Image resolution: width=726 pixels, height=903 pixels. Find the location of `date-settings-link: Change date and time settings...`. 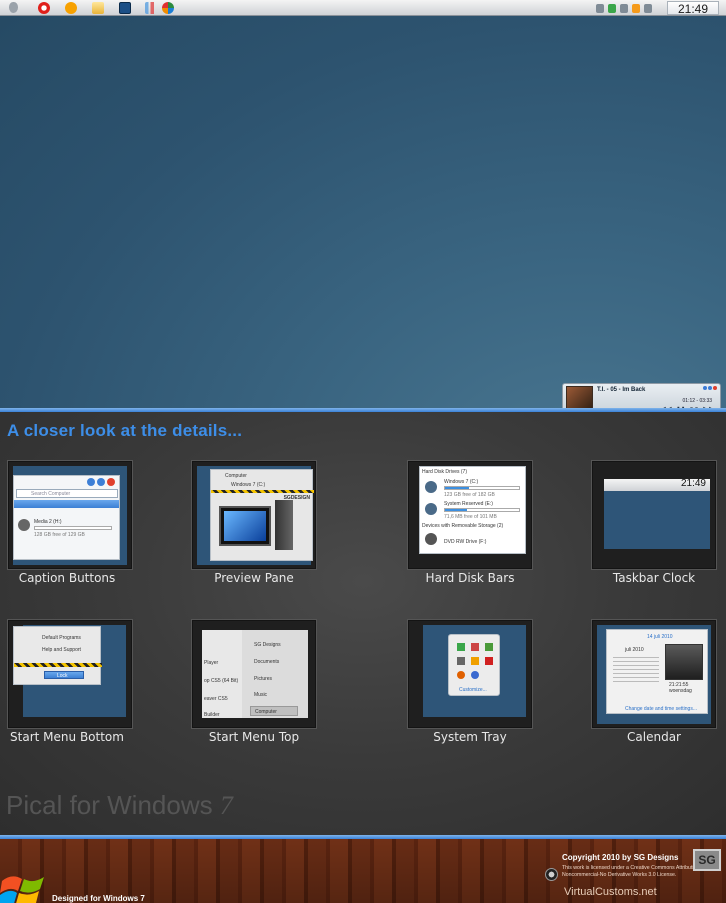

date-settings-link: Change date and time settings... is located at coordinates (661, 709).